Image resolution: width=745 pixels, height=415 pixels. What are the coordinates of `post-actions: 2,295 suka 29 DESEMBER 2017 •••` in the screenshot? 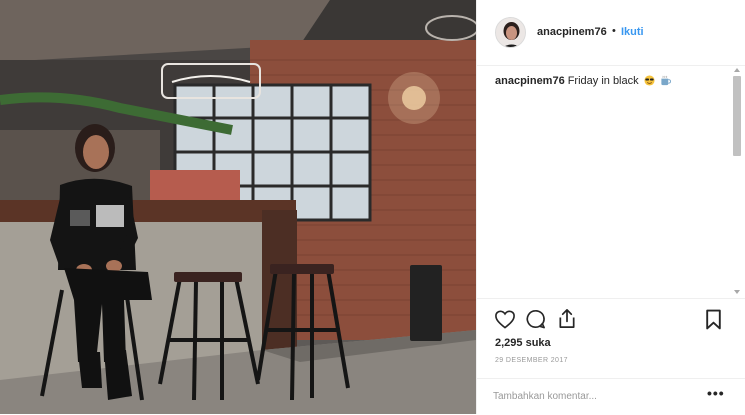 It's located at (611, 356).